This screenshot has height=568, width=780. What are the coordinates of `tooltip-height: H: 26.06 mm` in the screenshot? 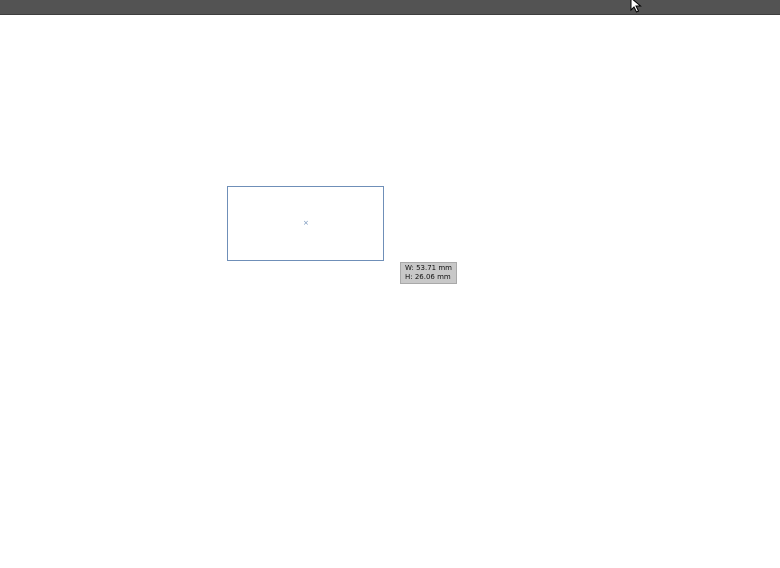 It's located at (428, 277).